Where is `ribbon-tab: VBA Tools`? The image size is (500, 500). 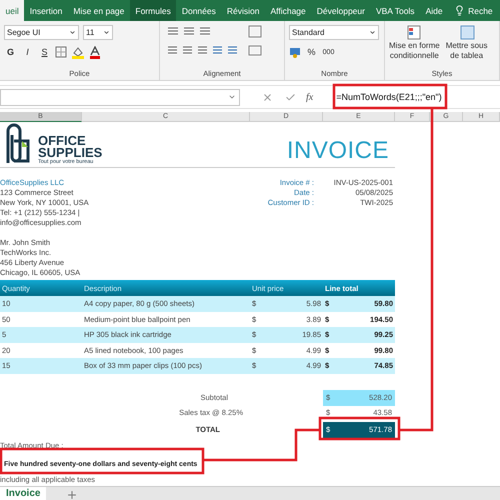 ribbon-tab: VBA Tools is located at coordinates (395, 10).